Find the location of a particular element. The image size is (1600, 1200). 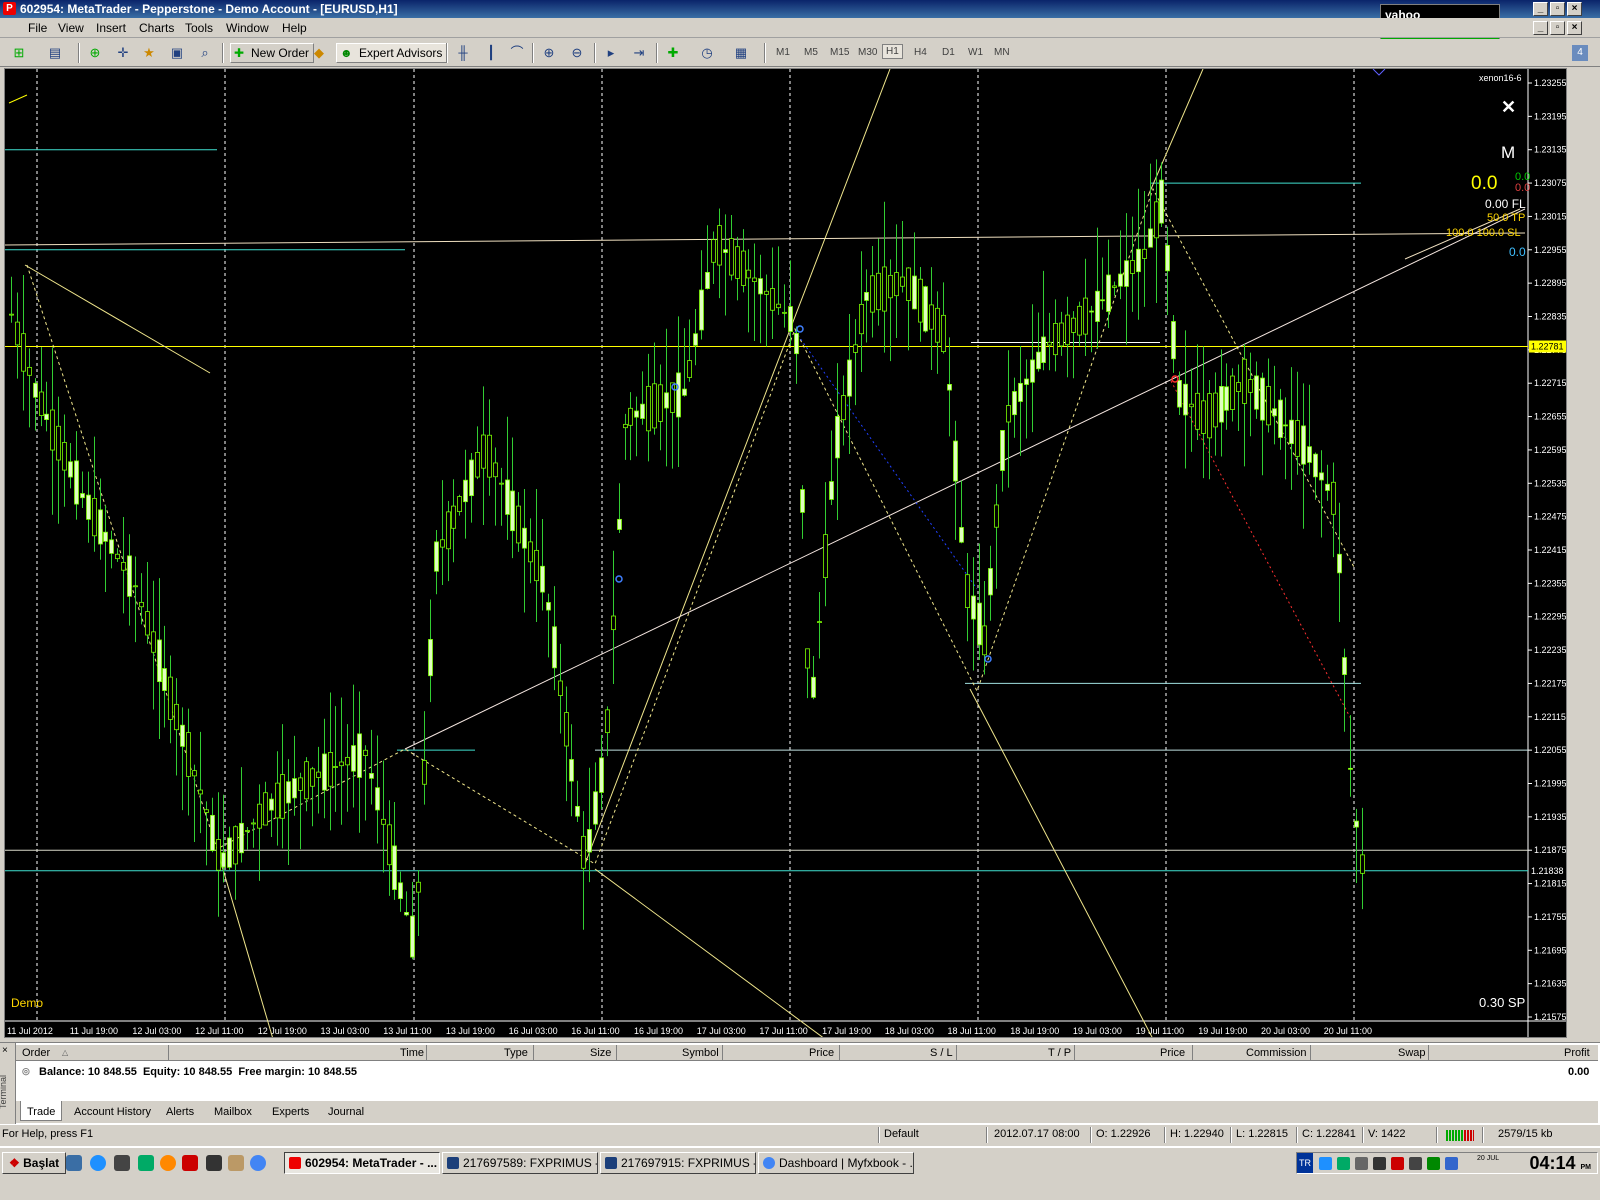

line-chart-icon: ⌒ is located at coordinates (517, 53).